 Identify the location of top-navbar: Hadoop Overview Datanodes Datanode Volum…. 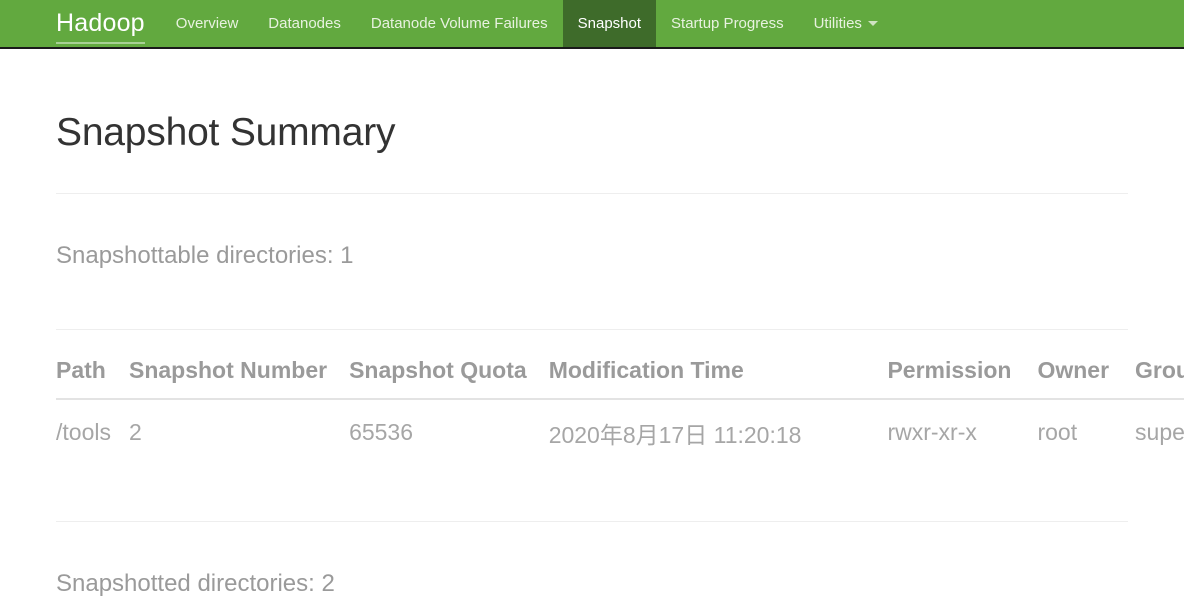
(592, 24).